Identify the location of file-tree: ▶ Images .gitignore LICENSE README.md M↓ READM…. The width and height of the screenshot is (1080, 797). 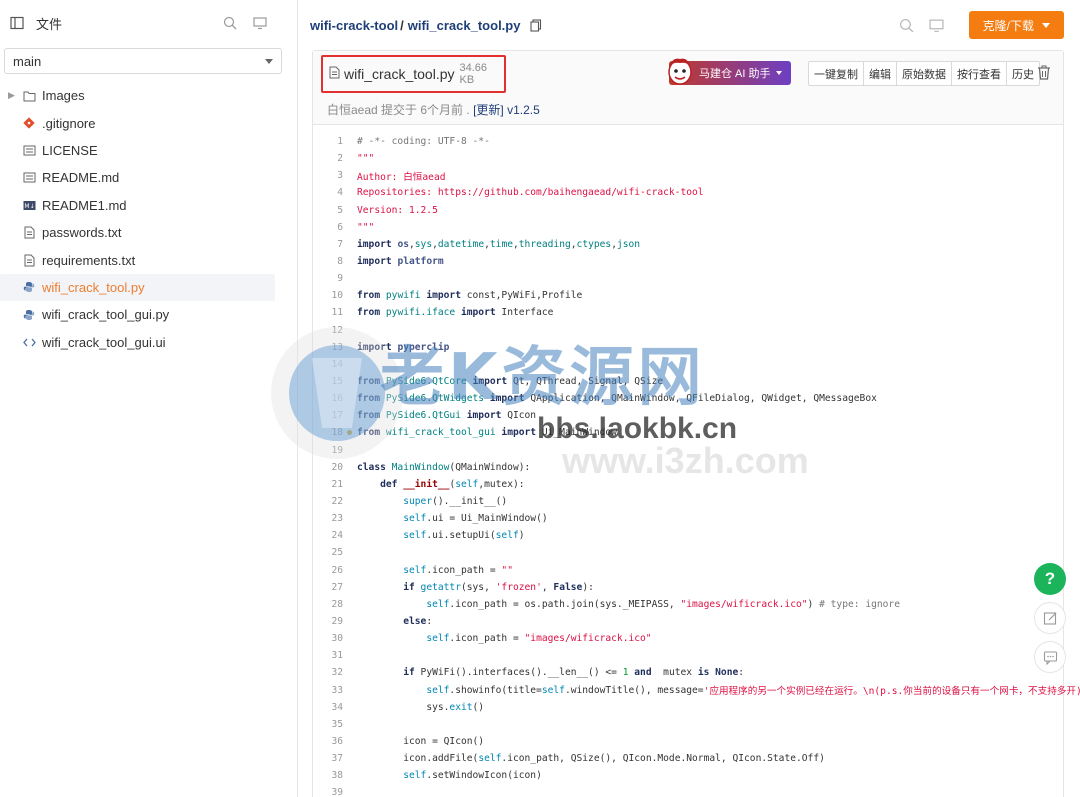
(148, 219).